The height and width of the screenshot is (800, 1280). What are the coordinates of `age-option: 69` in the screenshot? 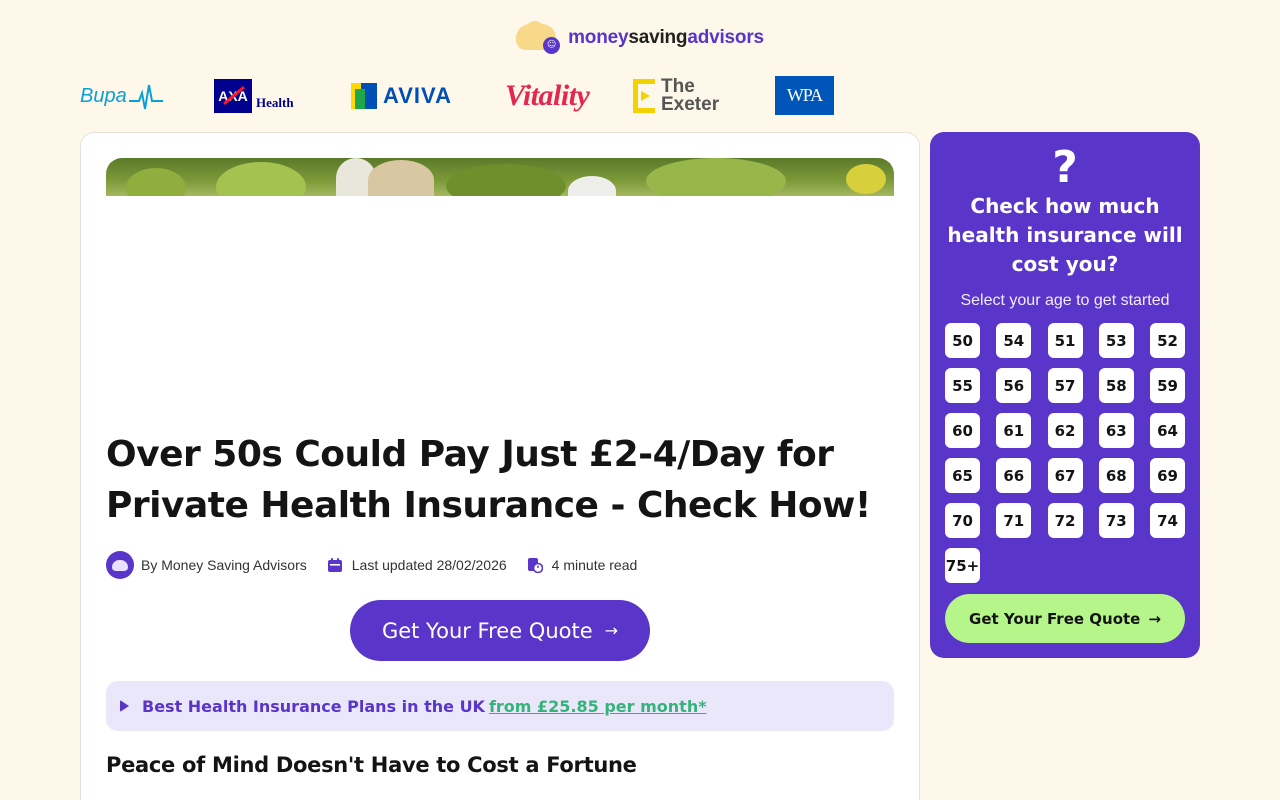 It's located at (1167, 475).